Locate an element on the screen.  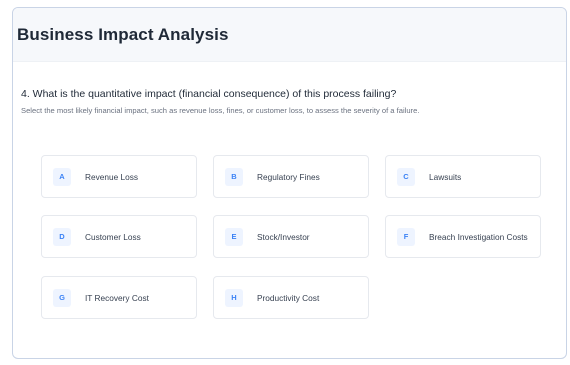
option-label: Regulatory Fines is located at coordinates (288, 176).